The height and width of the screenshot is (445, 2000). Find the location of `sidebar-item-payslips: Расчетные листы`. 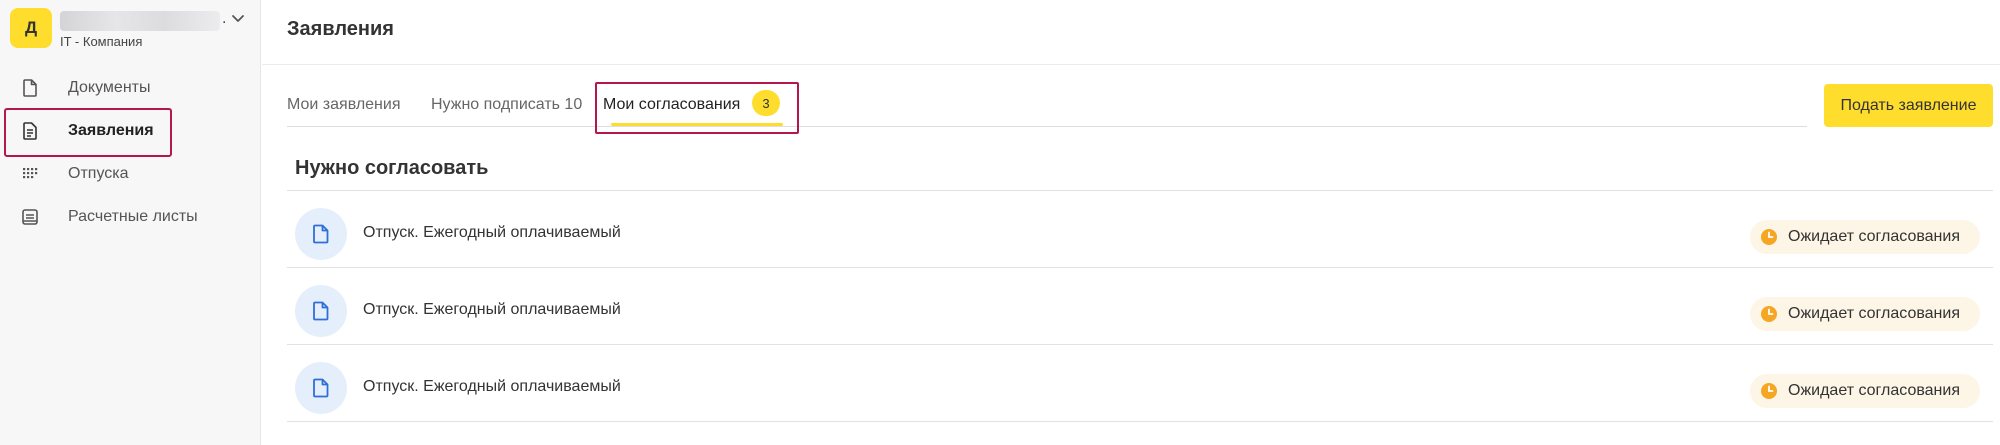

sidebar-item-payslips: Расчетные листы is located at coordinates (130, 216).